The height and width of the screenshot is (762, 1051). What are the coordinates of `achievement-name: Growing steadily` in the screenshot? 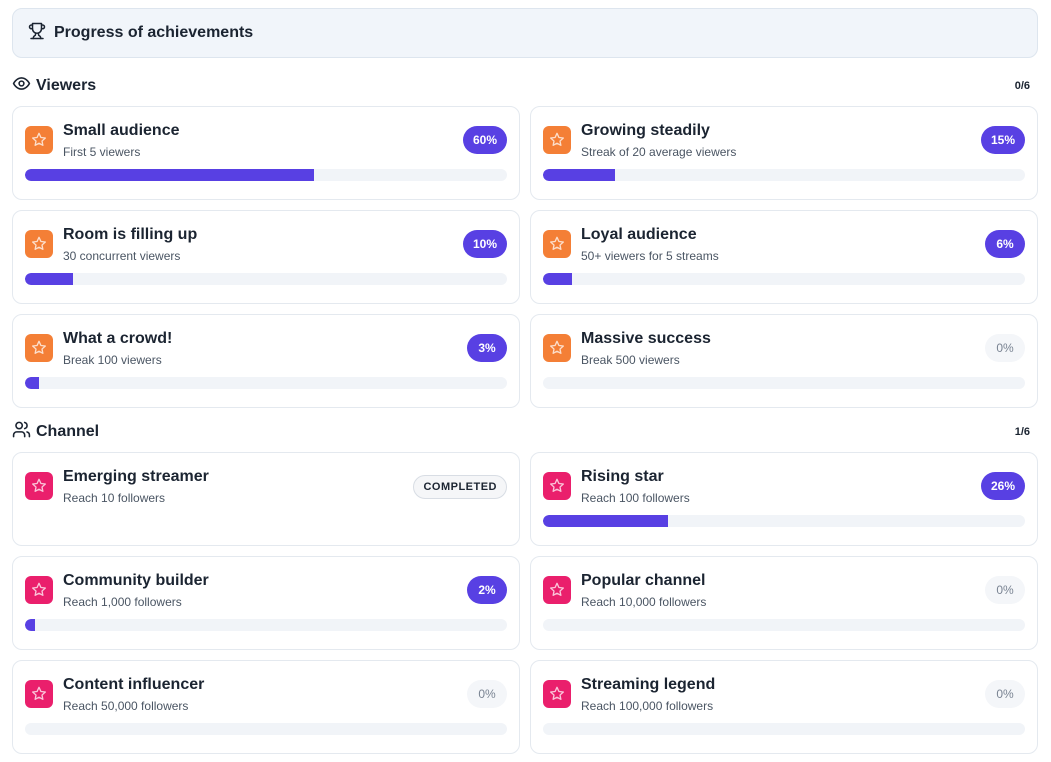 It's located at (645, 130).